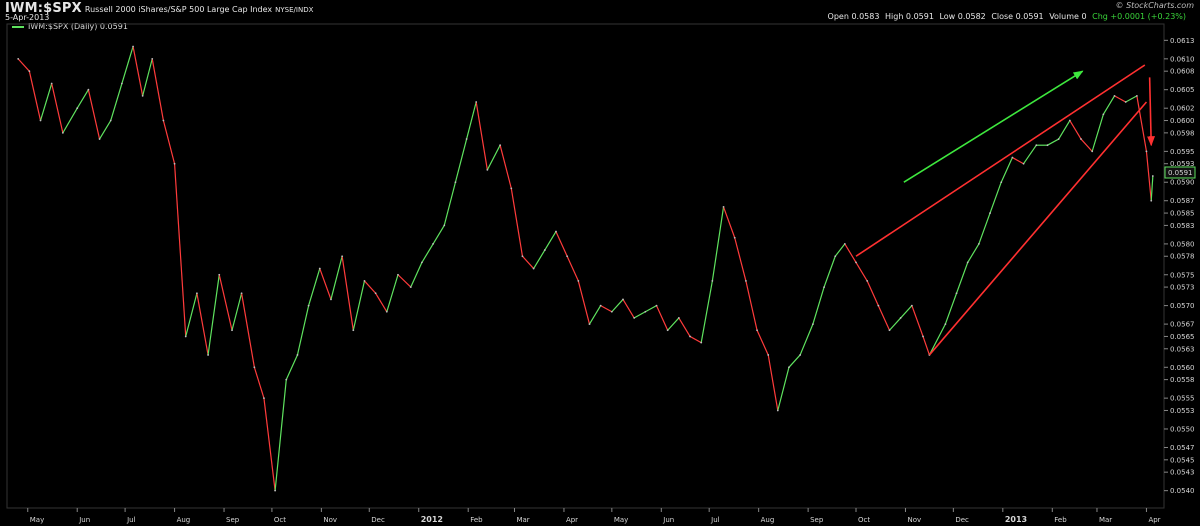 Image resolution: width=1200 pixels, height=526 pixels. Describe the element at coordinates (1182, 368) in the screenshot. I see `y-tick-label: 0.0560` at that location.